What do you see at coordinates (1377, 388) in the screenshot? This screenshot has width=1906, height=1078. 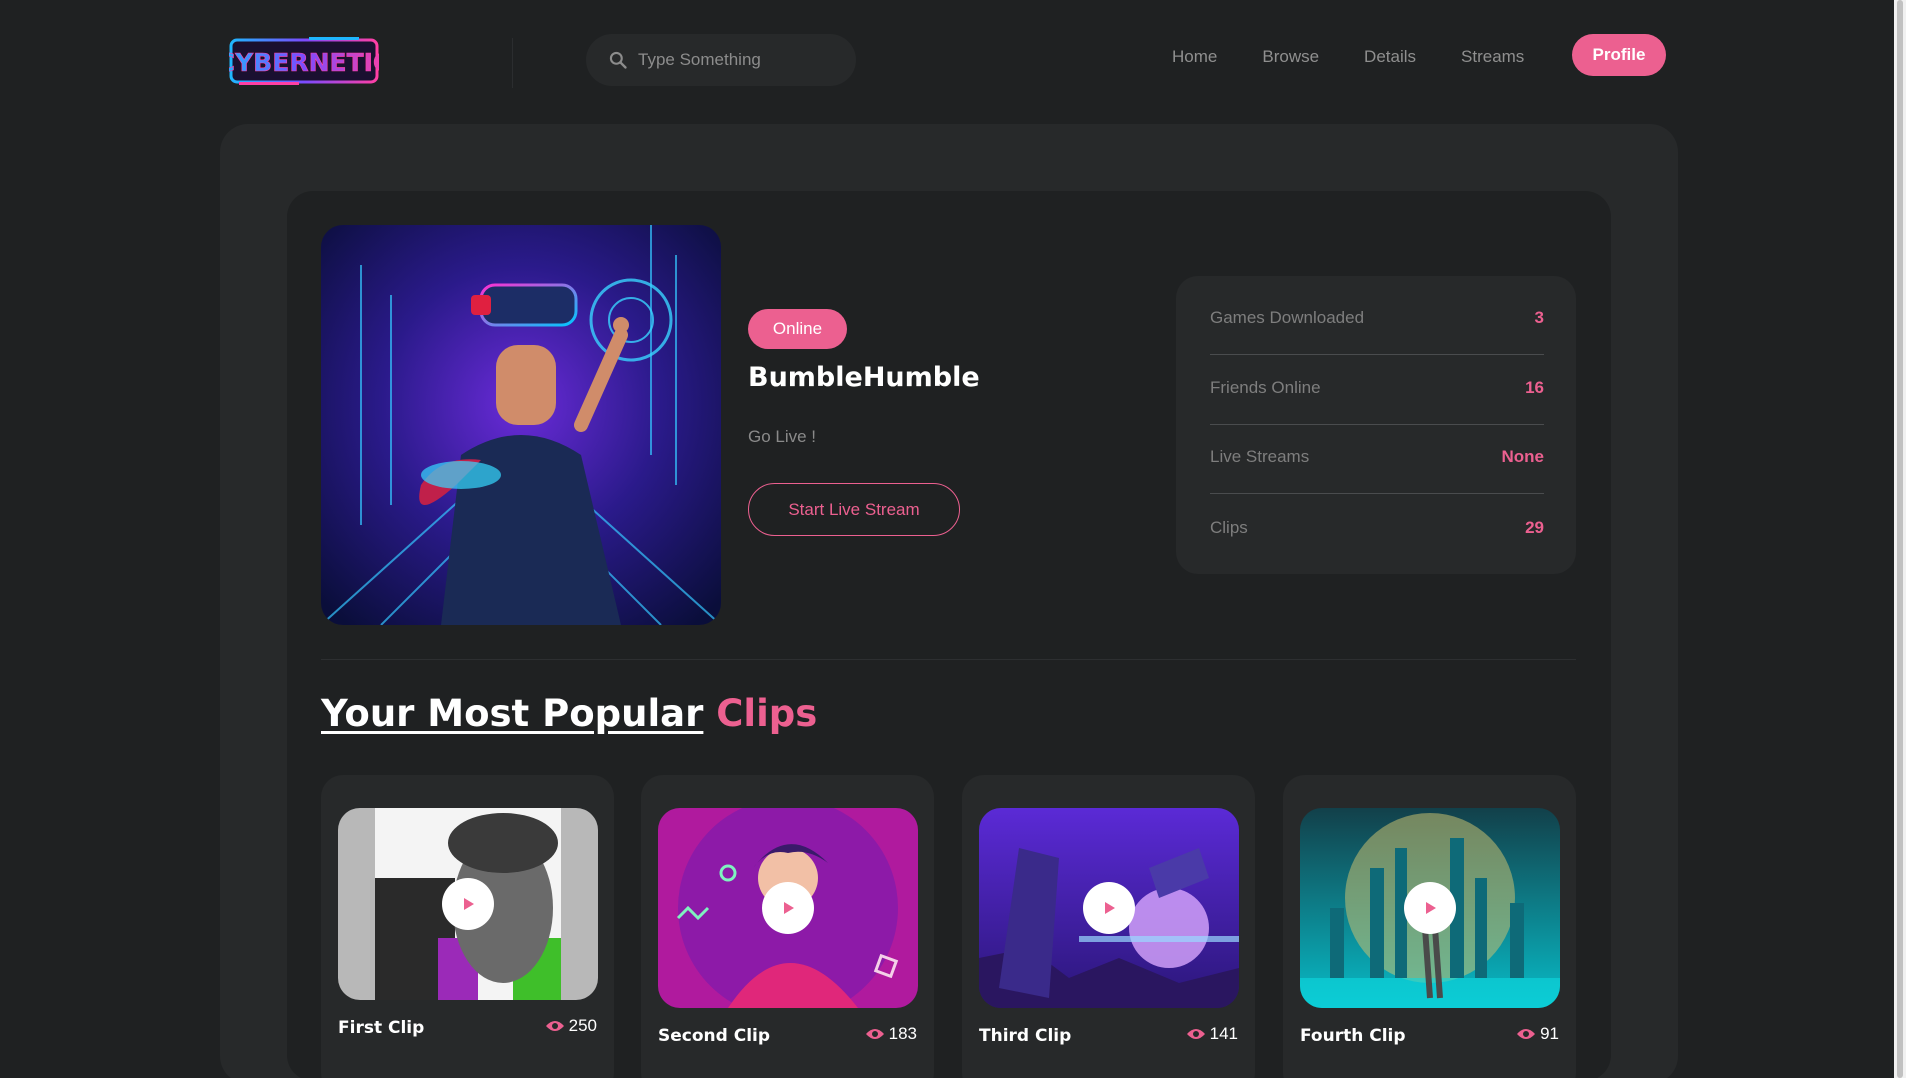 I see `stat-row-friends-online: Friends Online 16` at bounding box center [1377, 388].